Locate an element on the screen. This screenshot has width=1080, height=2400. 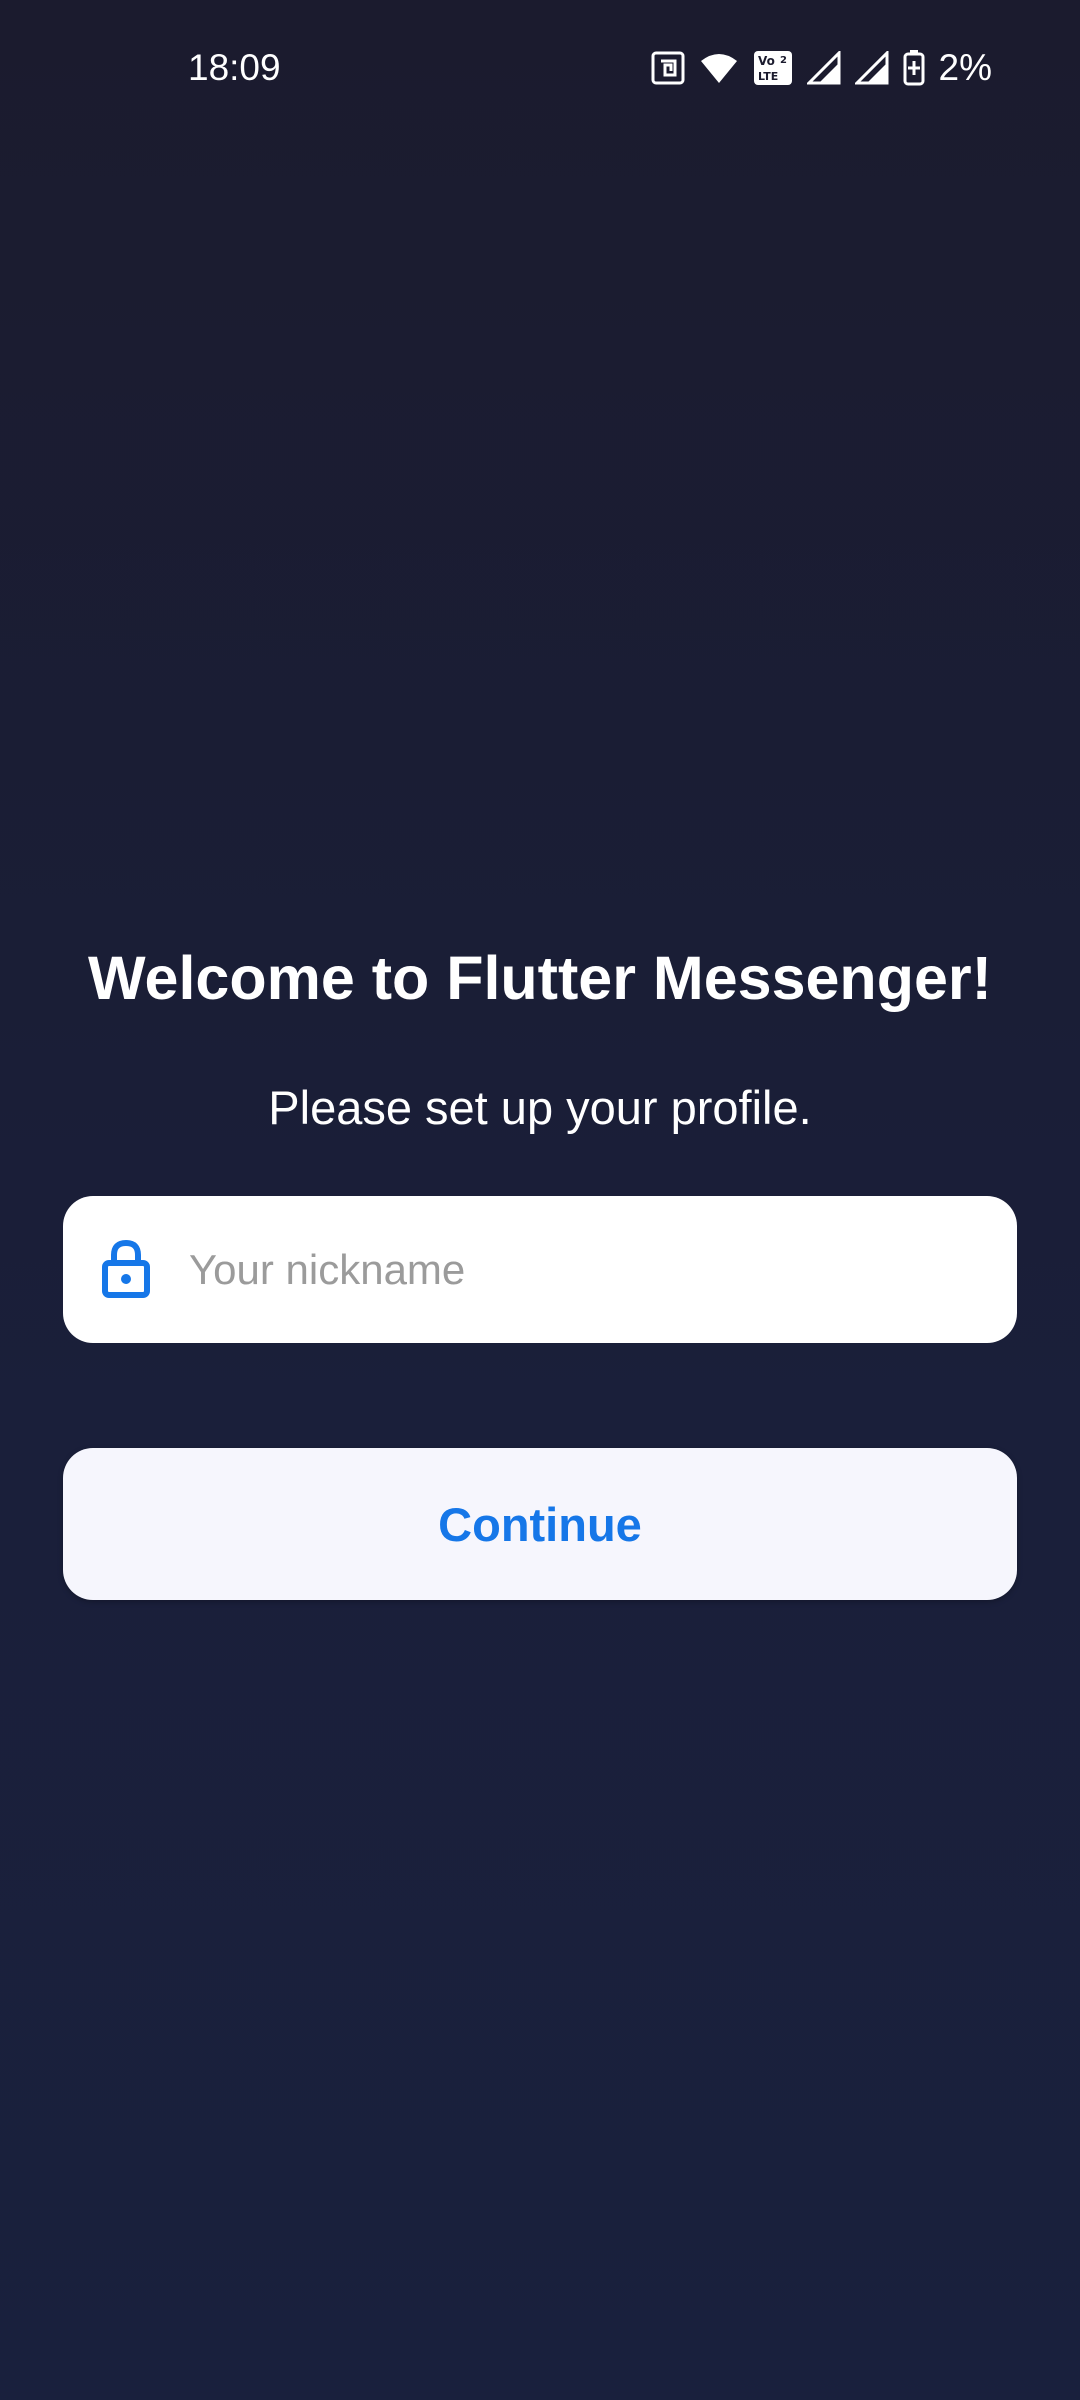
battery-charging-icon is located at coordinates (914, 68).